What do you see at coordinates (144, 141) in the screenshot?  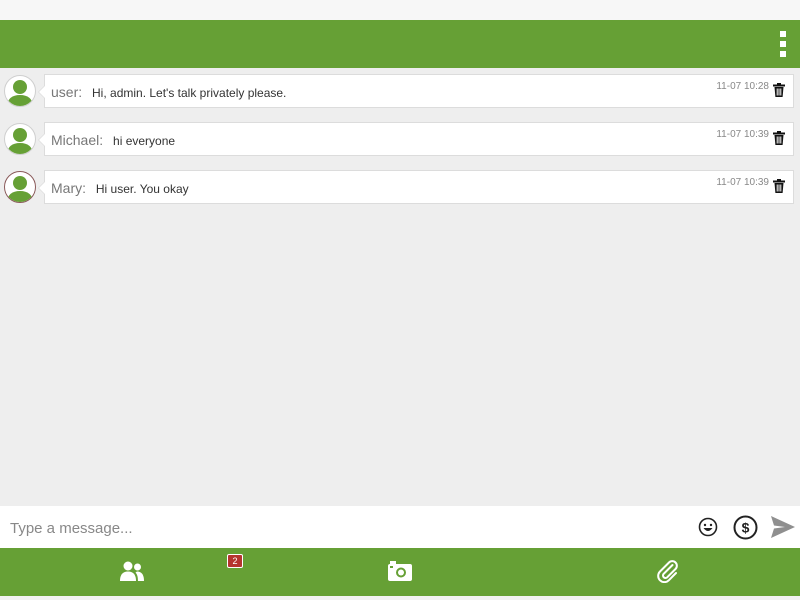 I see `message-text: hi everyone` at bounding box center [144, 141].